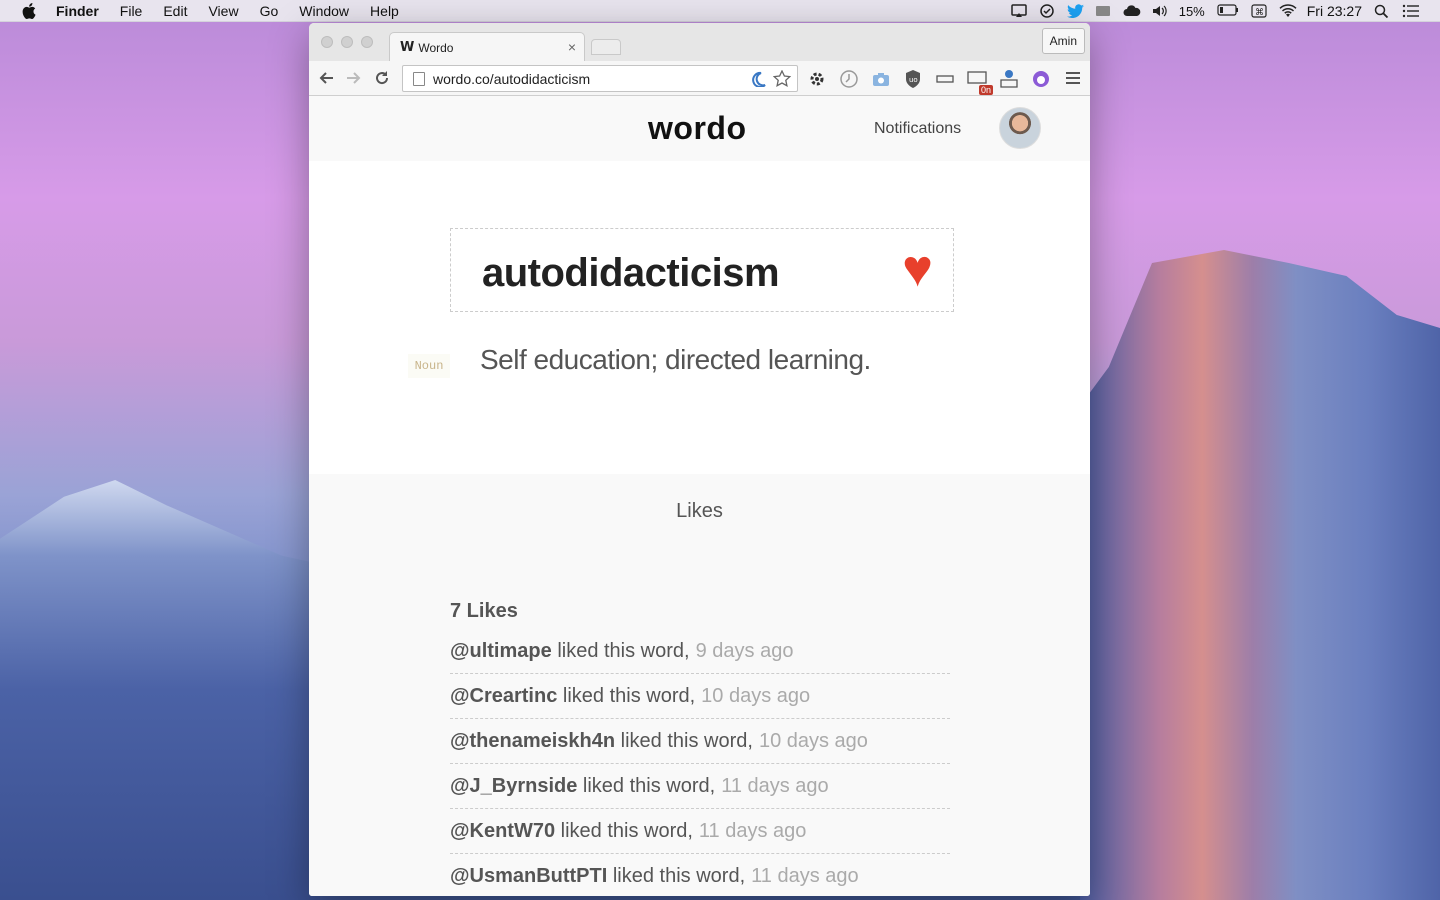  I want to click on volume-icon, so click(1159, 11).